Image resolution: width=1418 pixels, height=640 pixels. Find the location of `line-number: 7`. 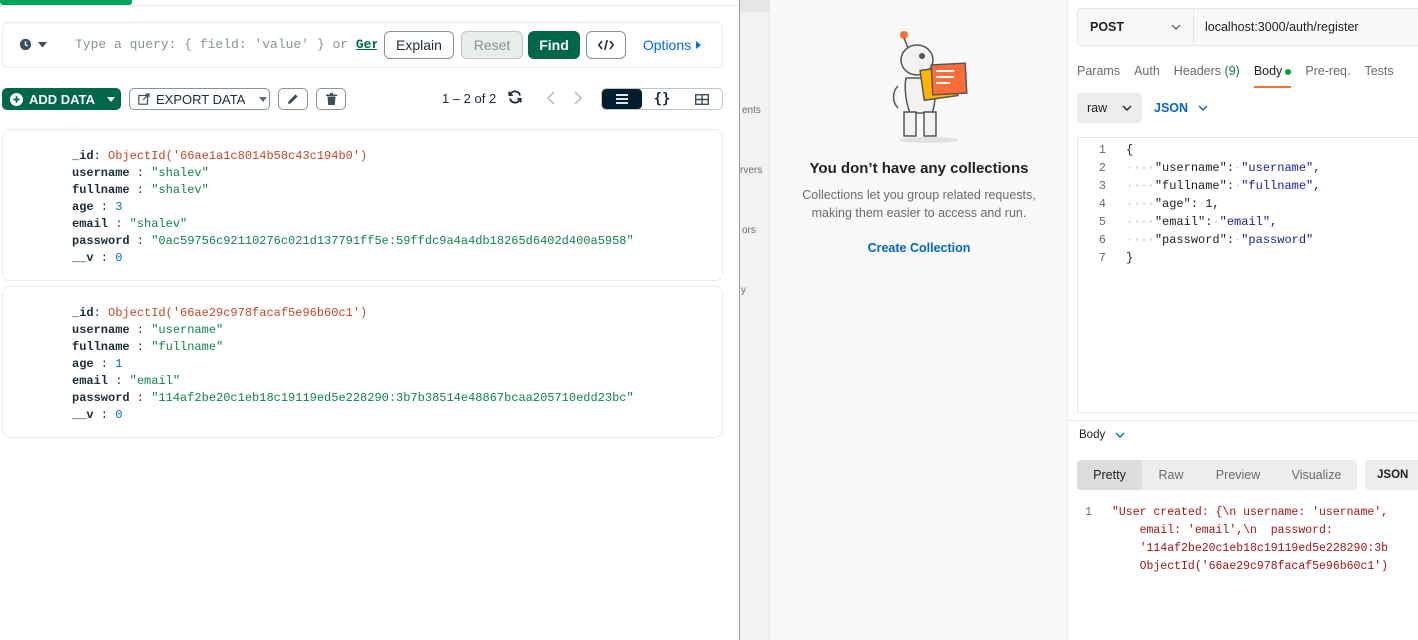

line-number: 7 is located at coordinates (1102, 258).